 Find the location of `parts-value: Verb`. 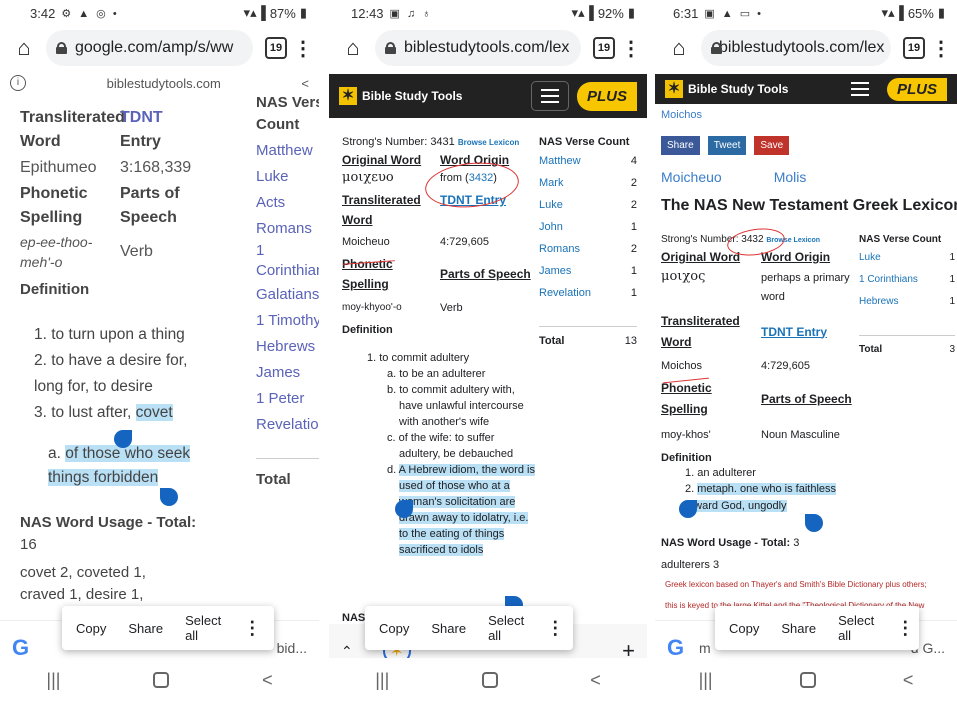

parts-value: Verb is located at coordinates (451, 308).